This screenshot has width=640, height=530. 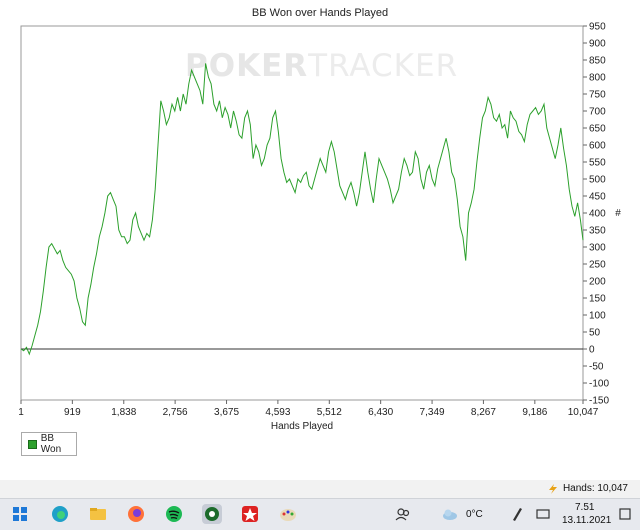 What do you see at coordinates (212, 514) in the screenshot?
I see `pokertracker-app-icon` at bounding box center [212, 514].